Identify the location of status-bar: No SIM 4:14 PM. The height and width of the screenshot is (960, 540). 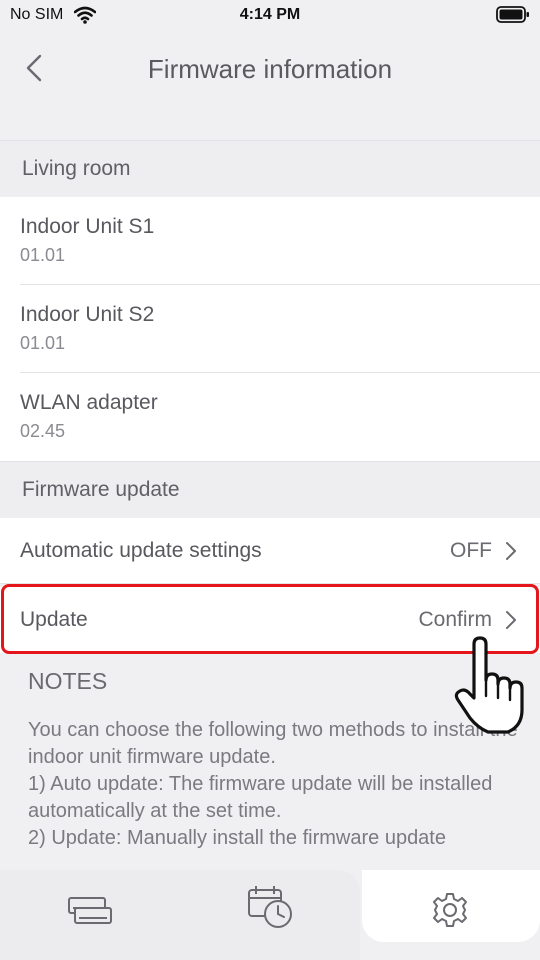
(270, 16).